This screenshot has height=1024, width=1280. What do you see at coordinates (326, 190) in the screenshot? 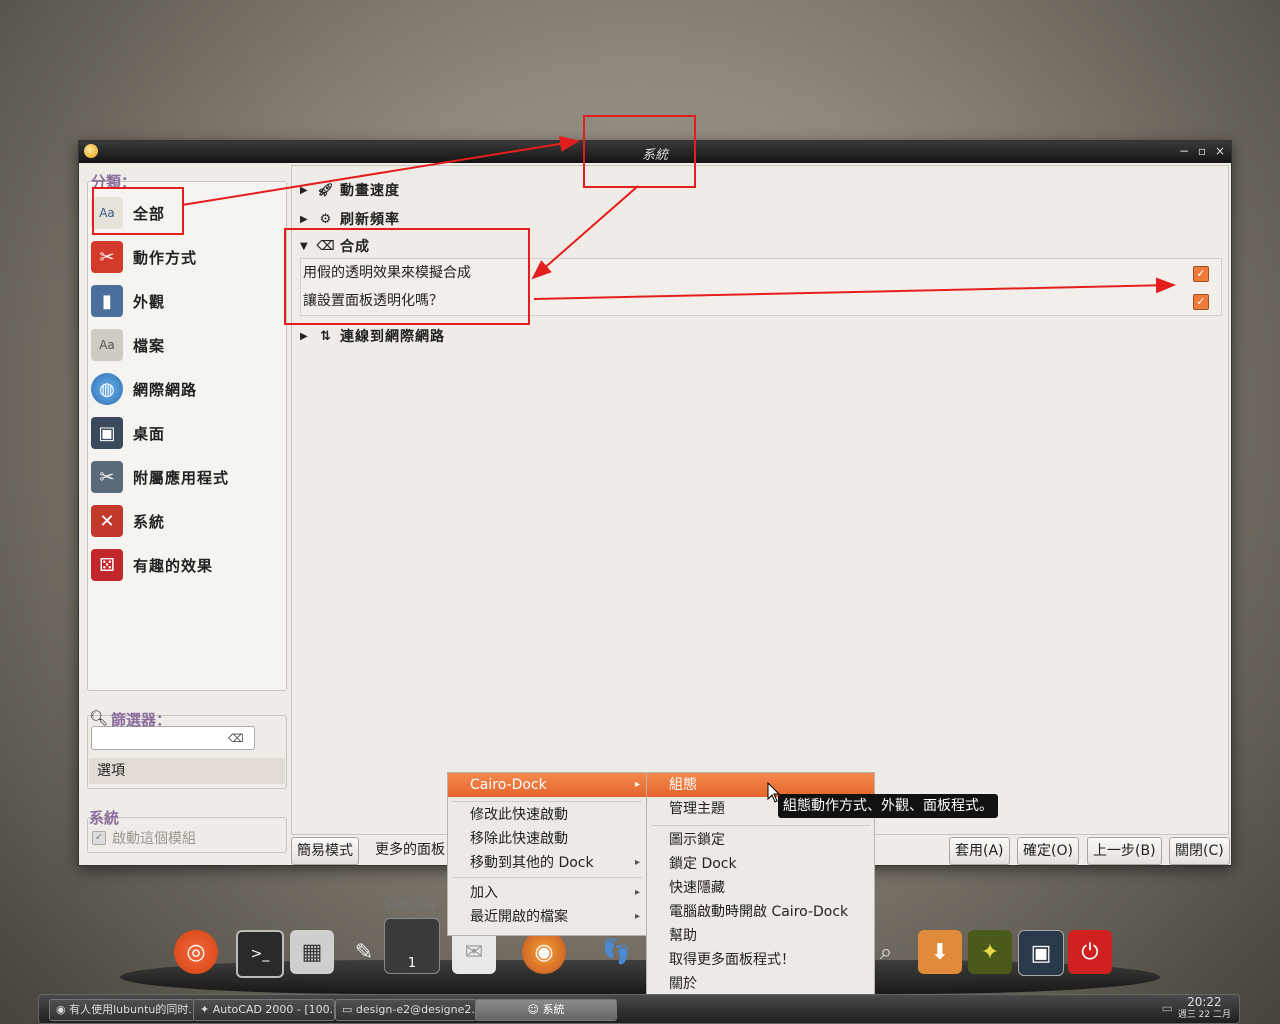
I see `rocket-icon: 🚀︎` at bounding box center [326, 190].